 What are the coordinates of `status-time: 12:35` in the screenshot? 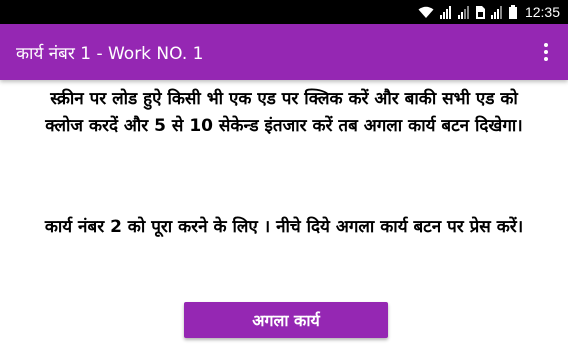 It's located at (542, 12).